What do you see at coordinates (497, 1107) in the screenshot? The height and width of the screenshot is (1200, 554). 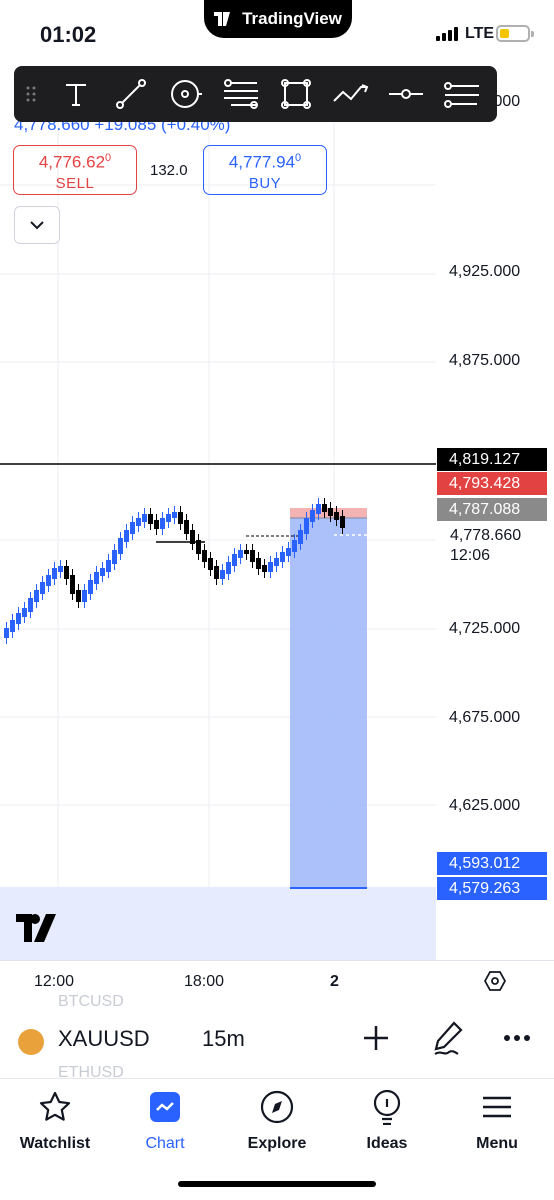 I see `menu-icon` at bounding box center [497, 1107].